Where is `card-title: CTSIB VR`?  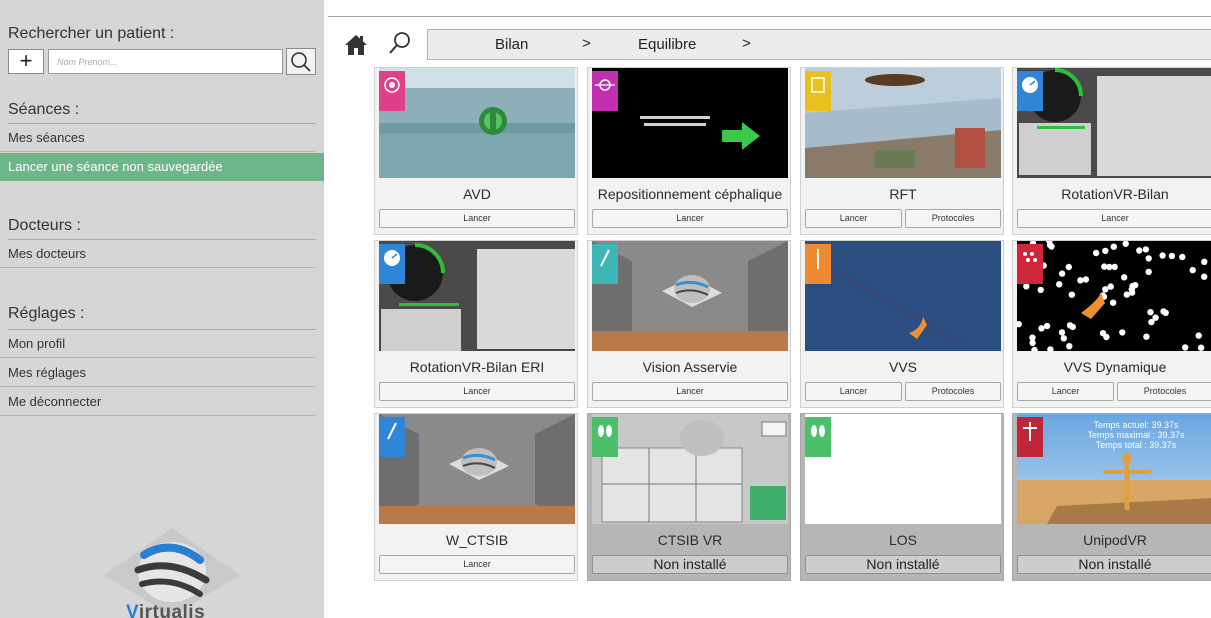 card-title: CTSIB VR is located at coordinates (690, 540).